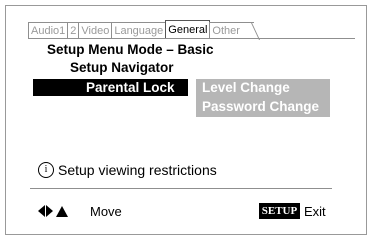 Image resolution: width=374 pixels, height=241 pixels. I want to click on info-message: i Setup viewing restrictions, so click(127, 170).